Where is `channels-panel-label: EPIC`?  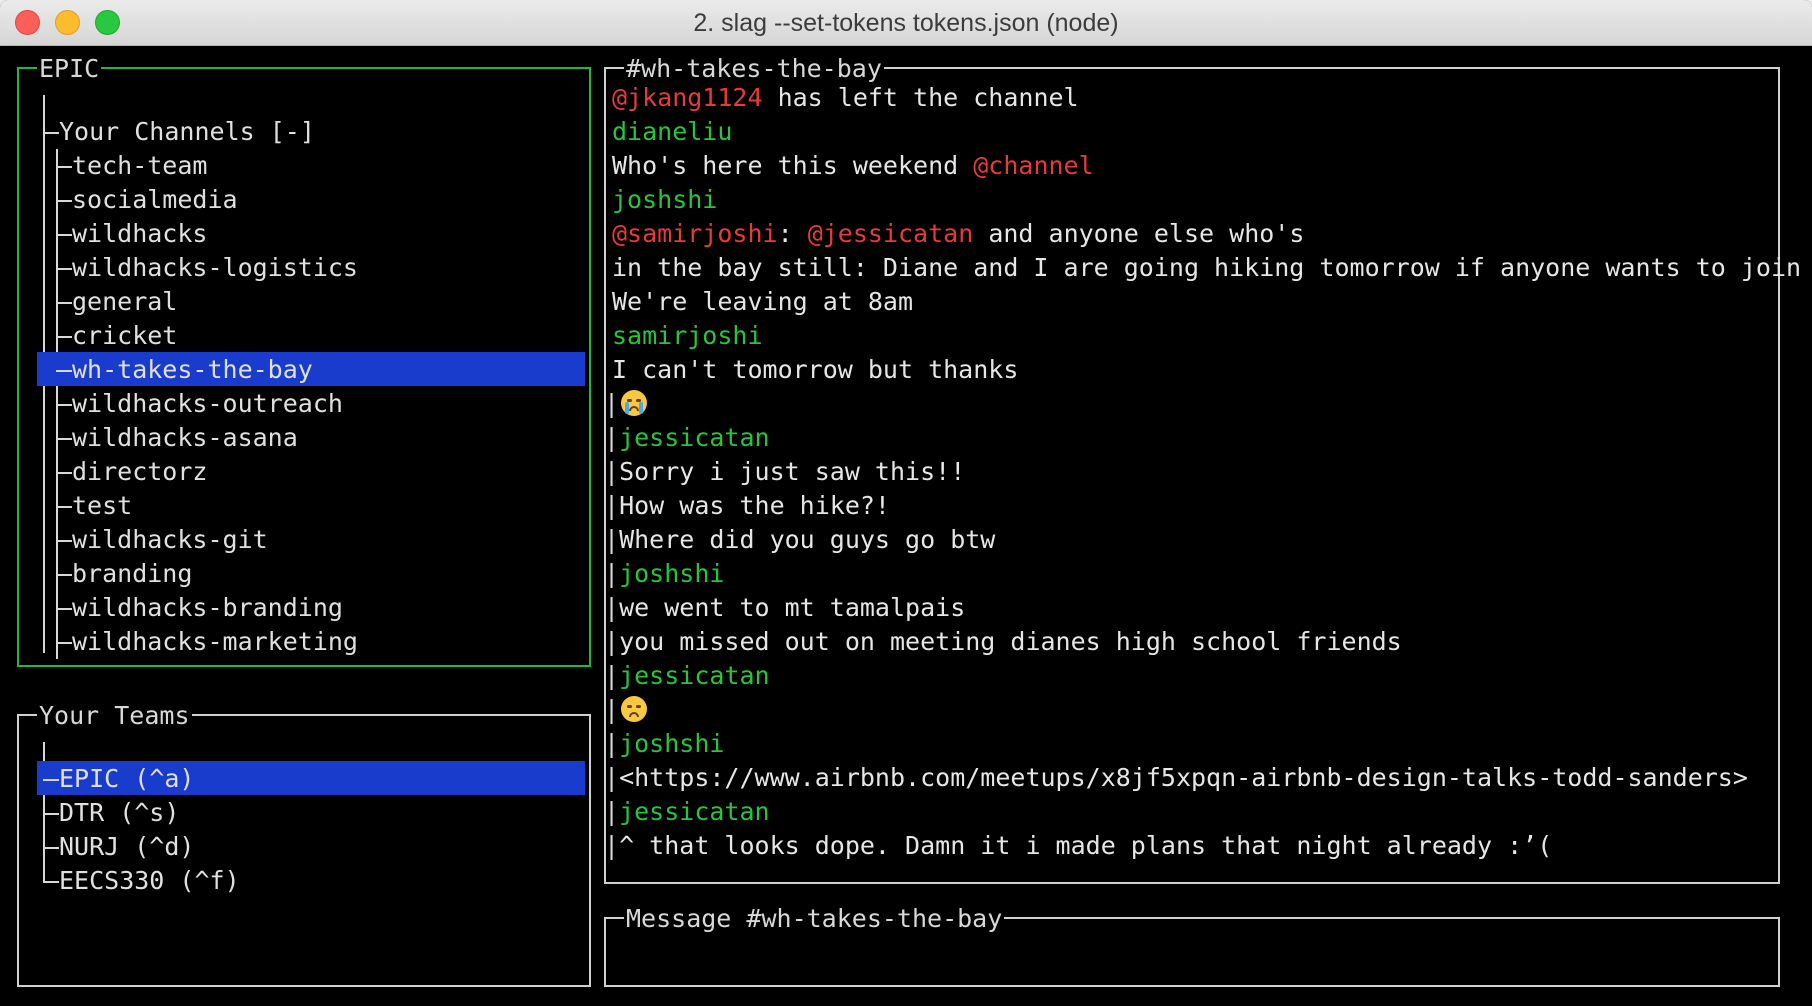 channels-panel-label: EPIC is located at coordinates (69, 69).